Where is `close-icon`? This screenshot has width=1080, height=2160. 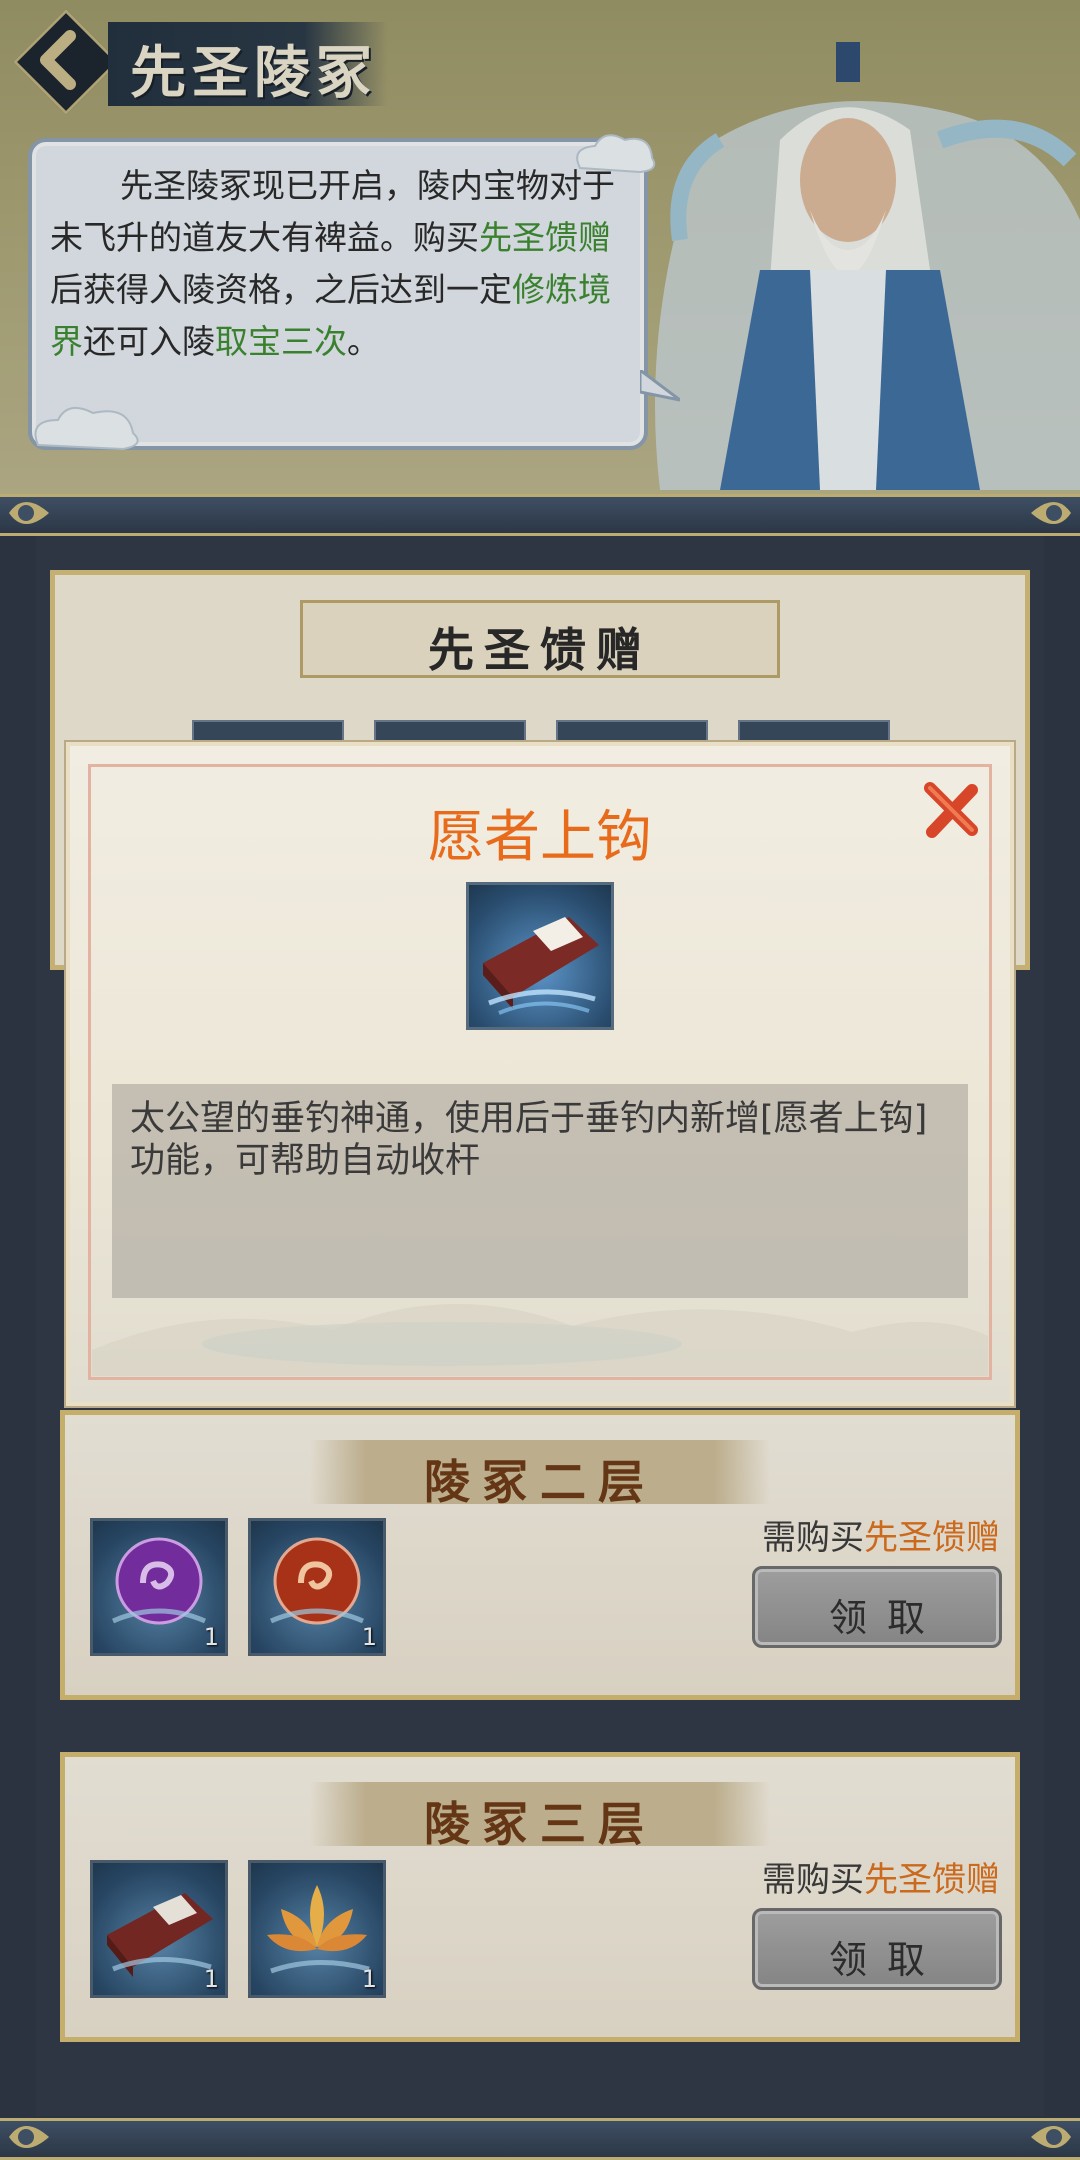
close-icon is located at coordinates (951, 811).